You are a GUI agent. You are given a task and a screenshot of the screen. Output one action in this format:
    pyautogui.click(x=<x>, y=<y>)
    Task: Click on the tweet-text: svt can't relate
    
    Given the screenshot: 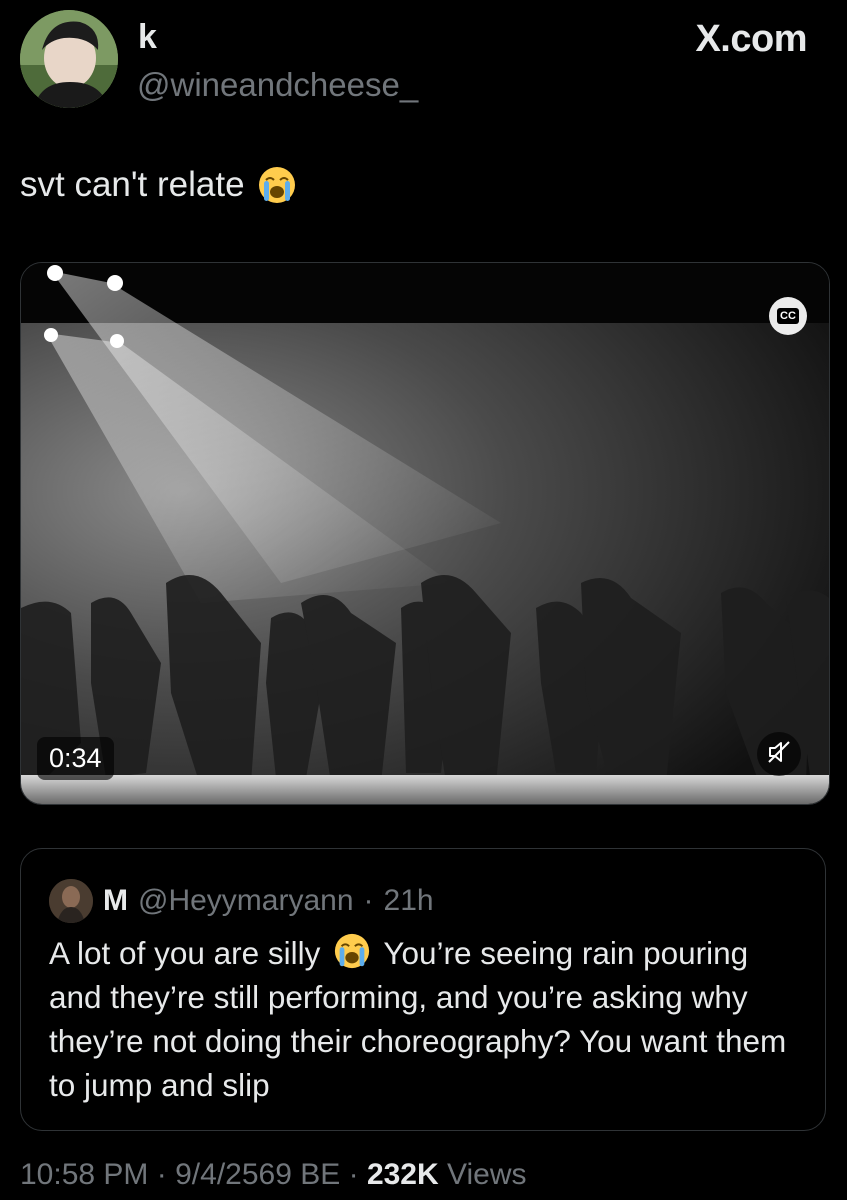 What is the action you would take?
    pyautogui.click(x=158, y=185)
    